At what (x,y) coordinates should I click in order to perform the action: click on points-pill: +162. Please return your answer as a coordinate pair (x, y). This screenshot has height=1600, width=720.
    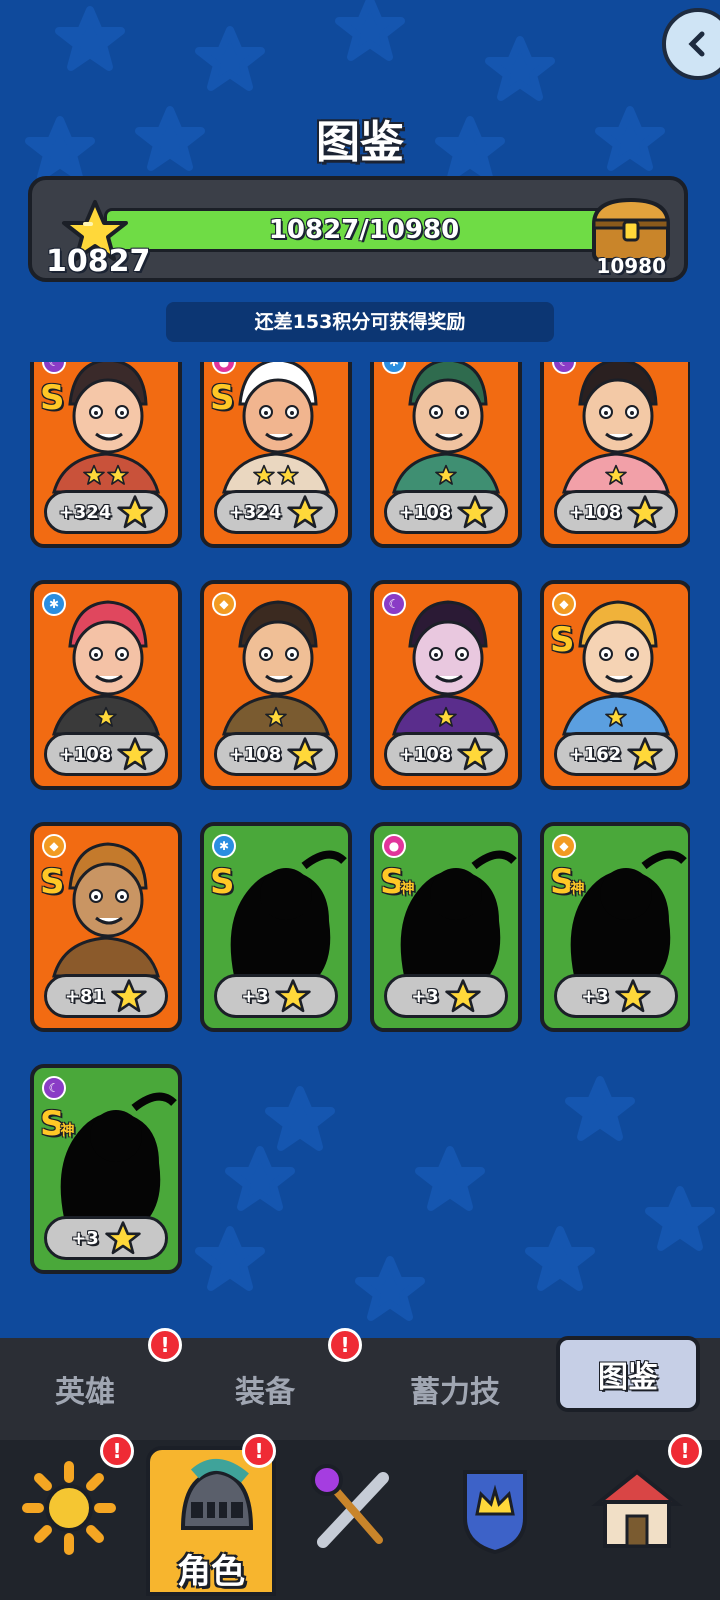
    Looking at the image, I should click on (616, 754).